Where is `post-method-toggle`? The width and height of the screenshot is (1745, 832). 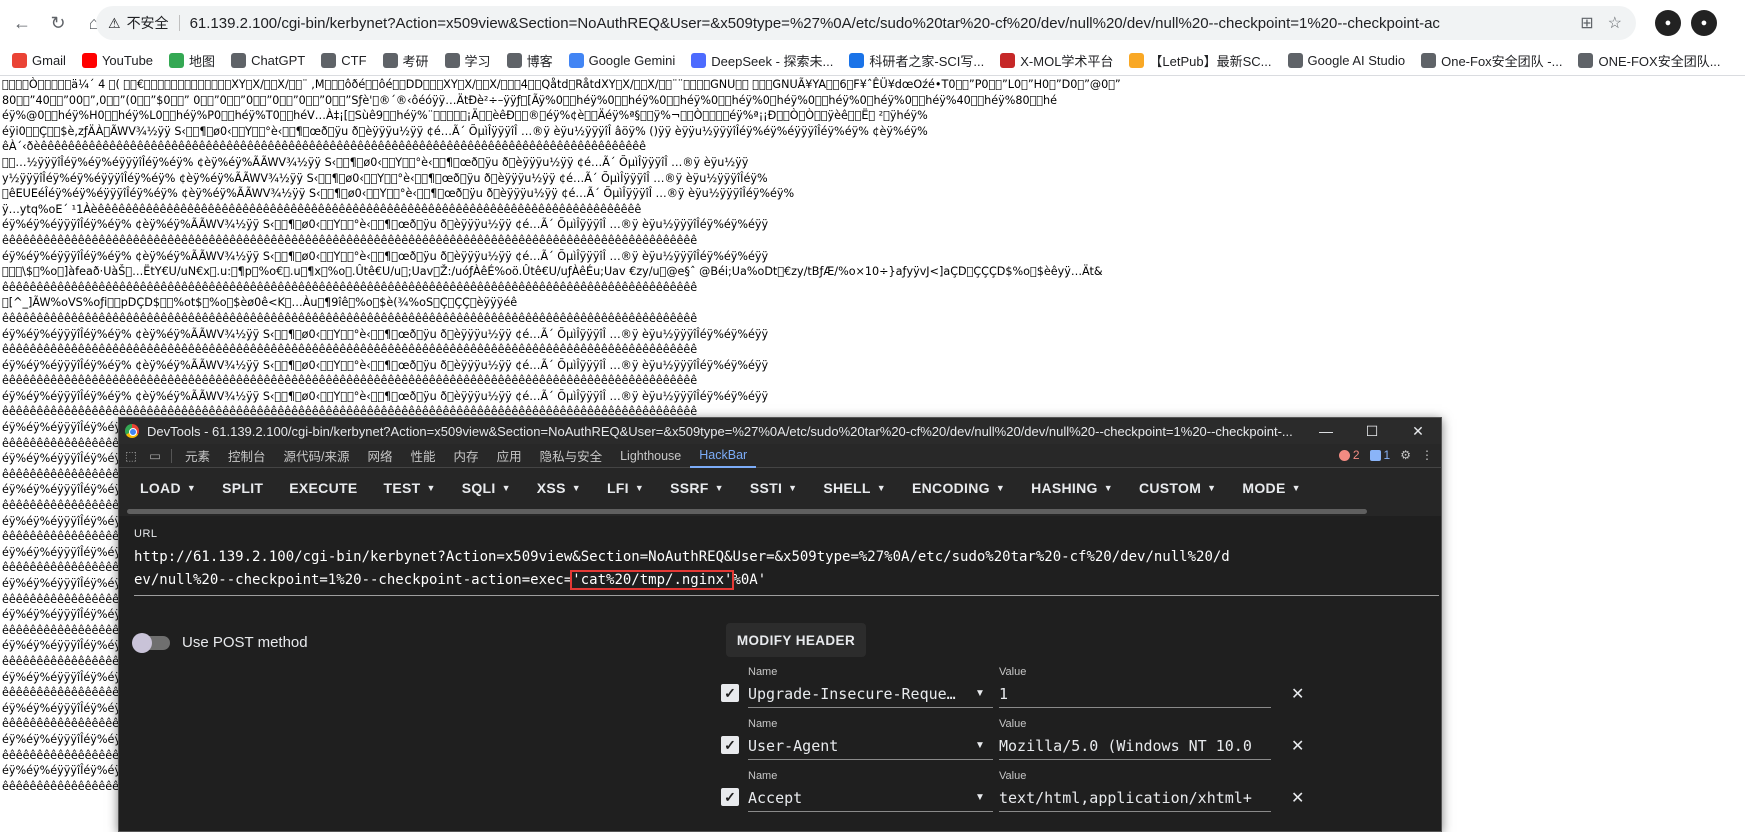 post-method-toggle is located at coordinates (151, 642).